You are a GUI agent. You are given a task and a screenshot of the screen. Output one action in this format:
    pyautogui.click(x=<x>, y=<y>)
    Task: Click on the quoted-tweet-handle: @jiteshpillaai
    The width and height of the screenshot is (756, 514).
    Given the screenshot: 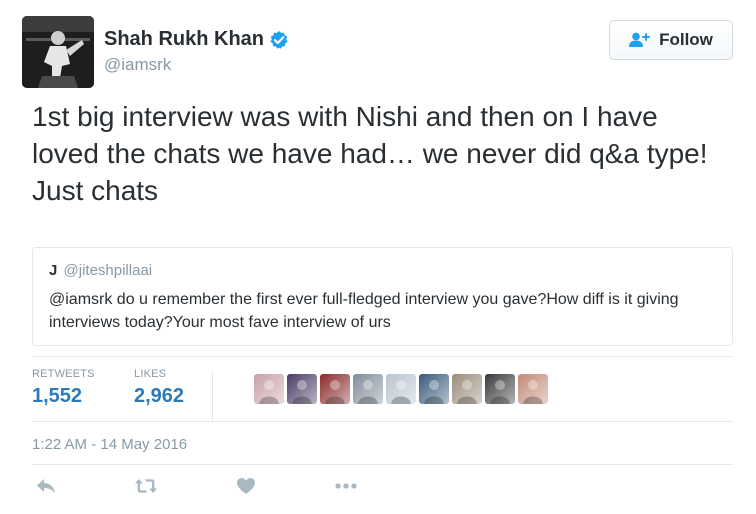 What is the action you would take?
    pyautogui.click(x=108, y=270)
    